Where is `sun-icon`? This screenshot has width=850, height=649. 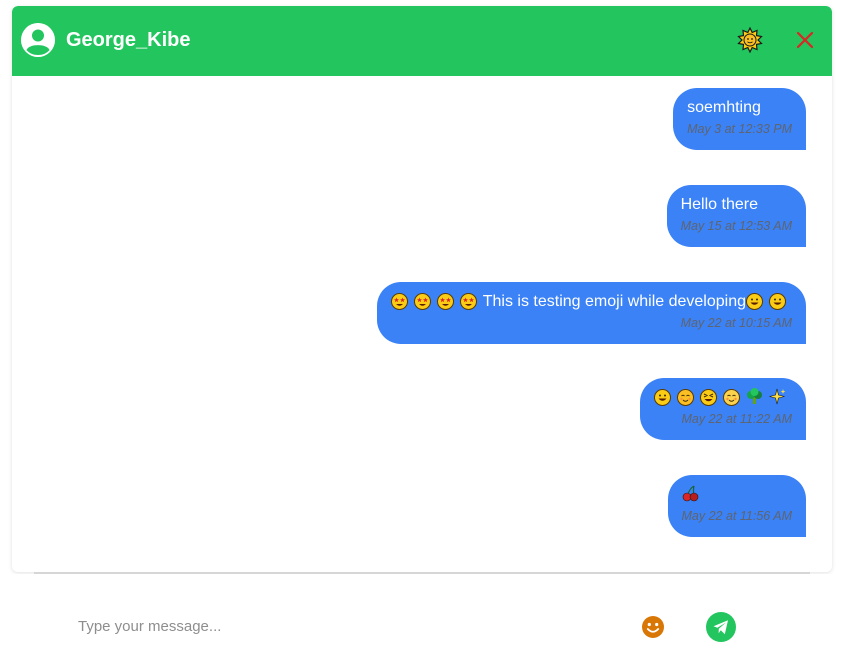
sun-icon is located at coordinates (750, 40).